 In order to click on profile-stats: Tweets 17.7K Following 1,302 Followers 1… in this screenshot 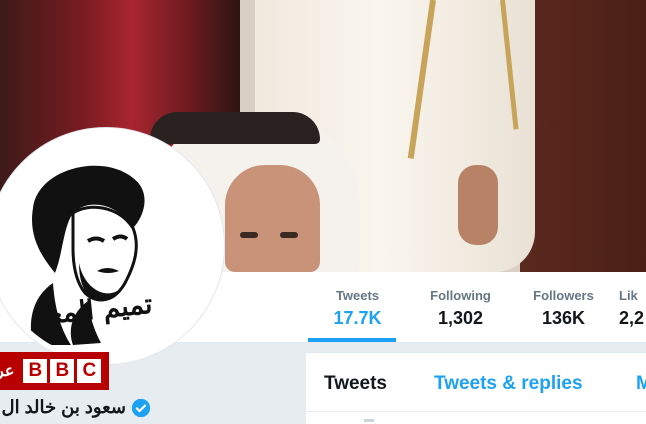, I will do `click(478, 309)`.